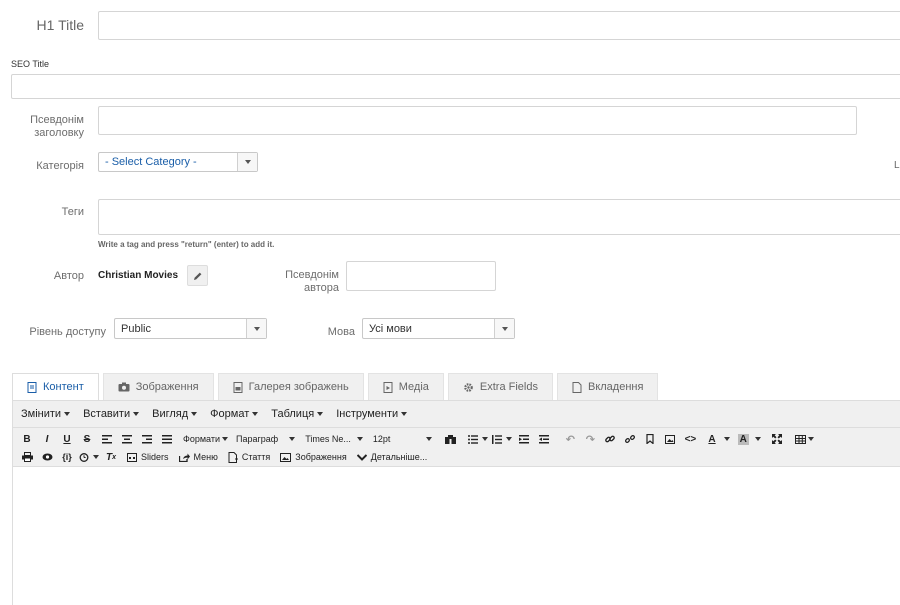  Describe the element at coordinates (361, 457) in the screenshot. I see `chevron-down-bold-icon` at that location.